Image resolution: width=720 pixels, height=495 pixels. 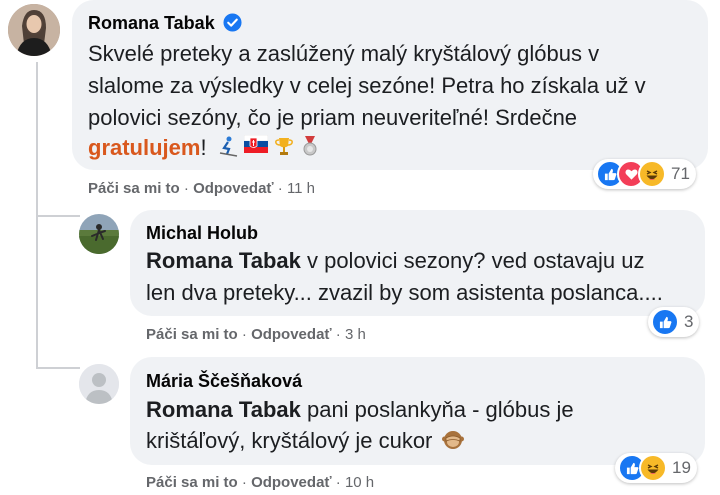 I want to click on medal-emoji-icon, so click(x=310, y=146).